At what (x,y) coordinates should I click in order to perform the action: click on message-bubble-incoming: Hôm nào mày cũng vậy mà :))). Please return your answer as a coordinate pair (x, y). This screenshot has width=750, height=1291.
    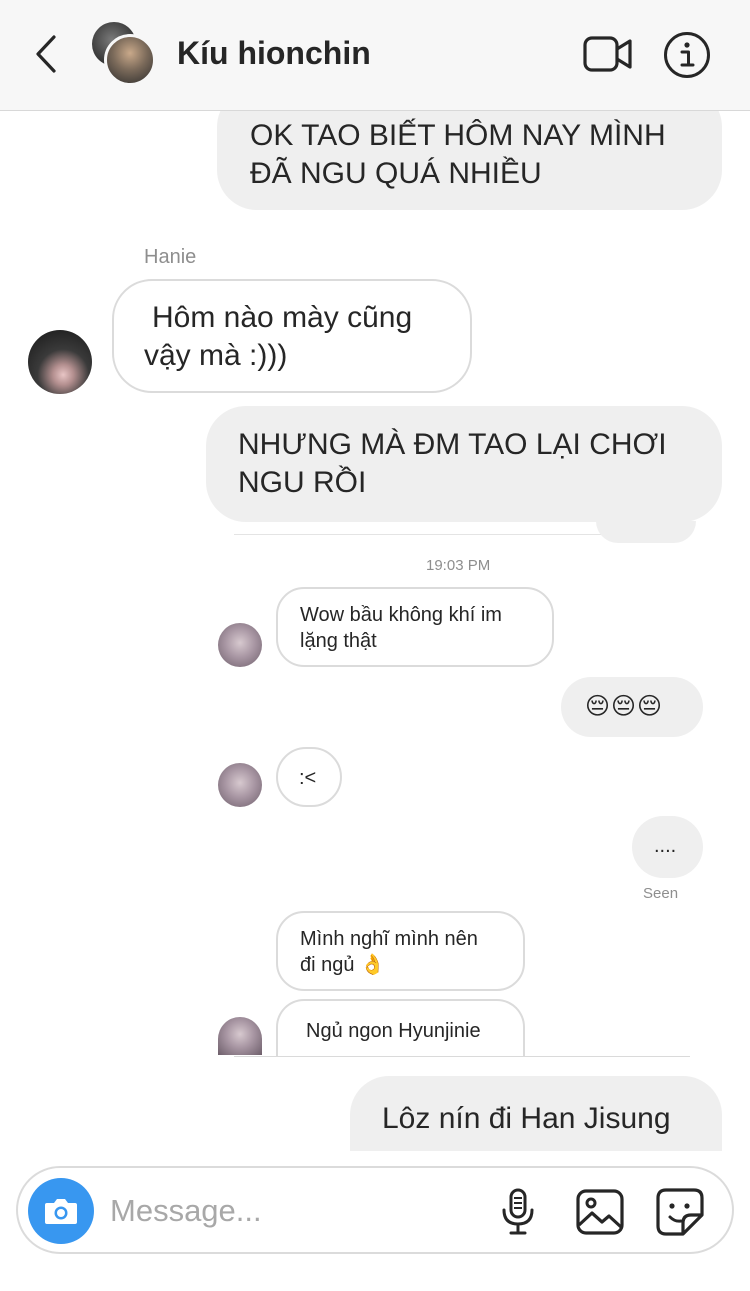
    Looking at the image, I should click on (292, 336).